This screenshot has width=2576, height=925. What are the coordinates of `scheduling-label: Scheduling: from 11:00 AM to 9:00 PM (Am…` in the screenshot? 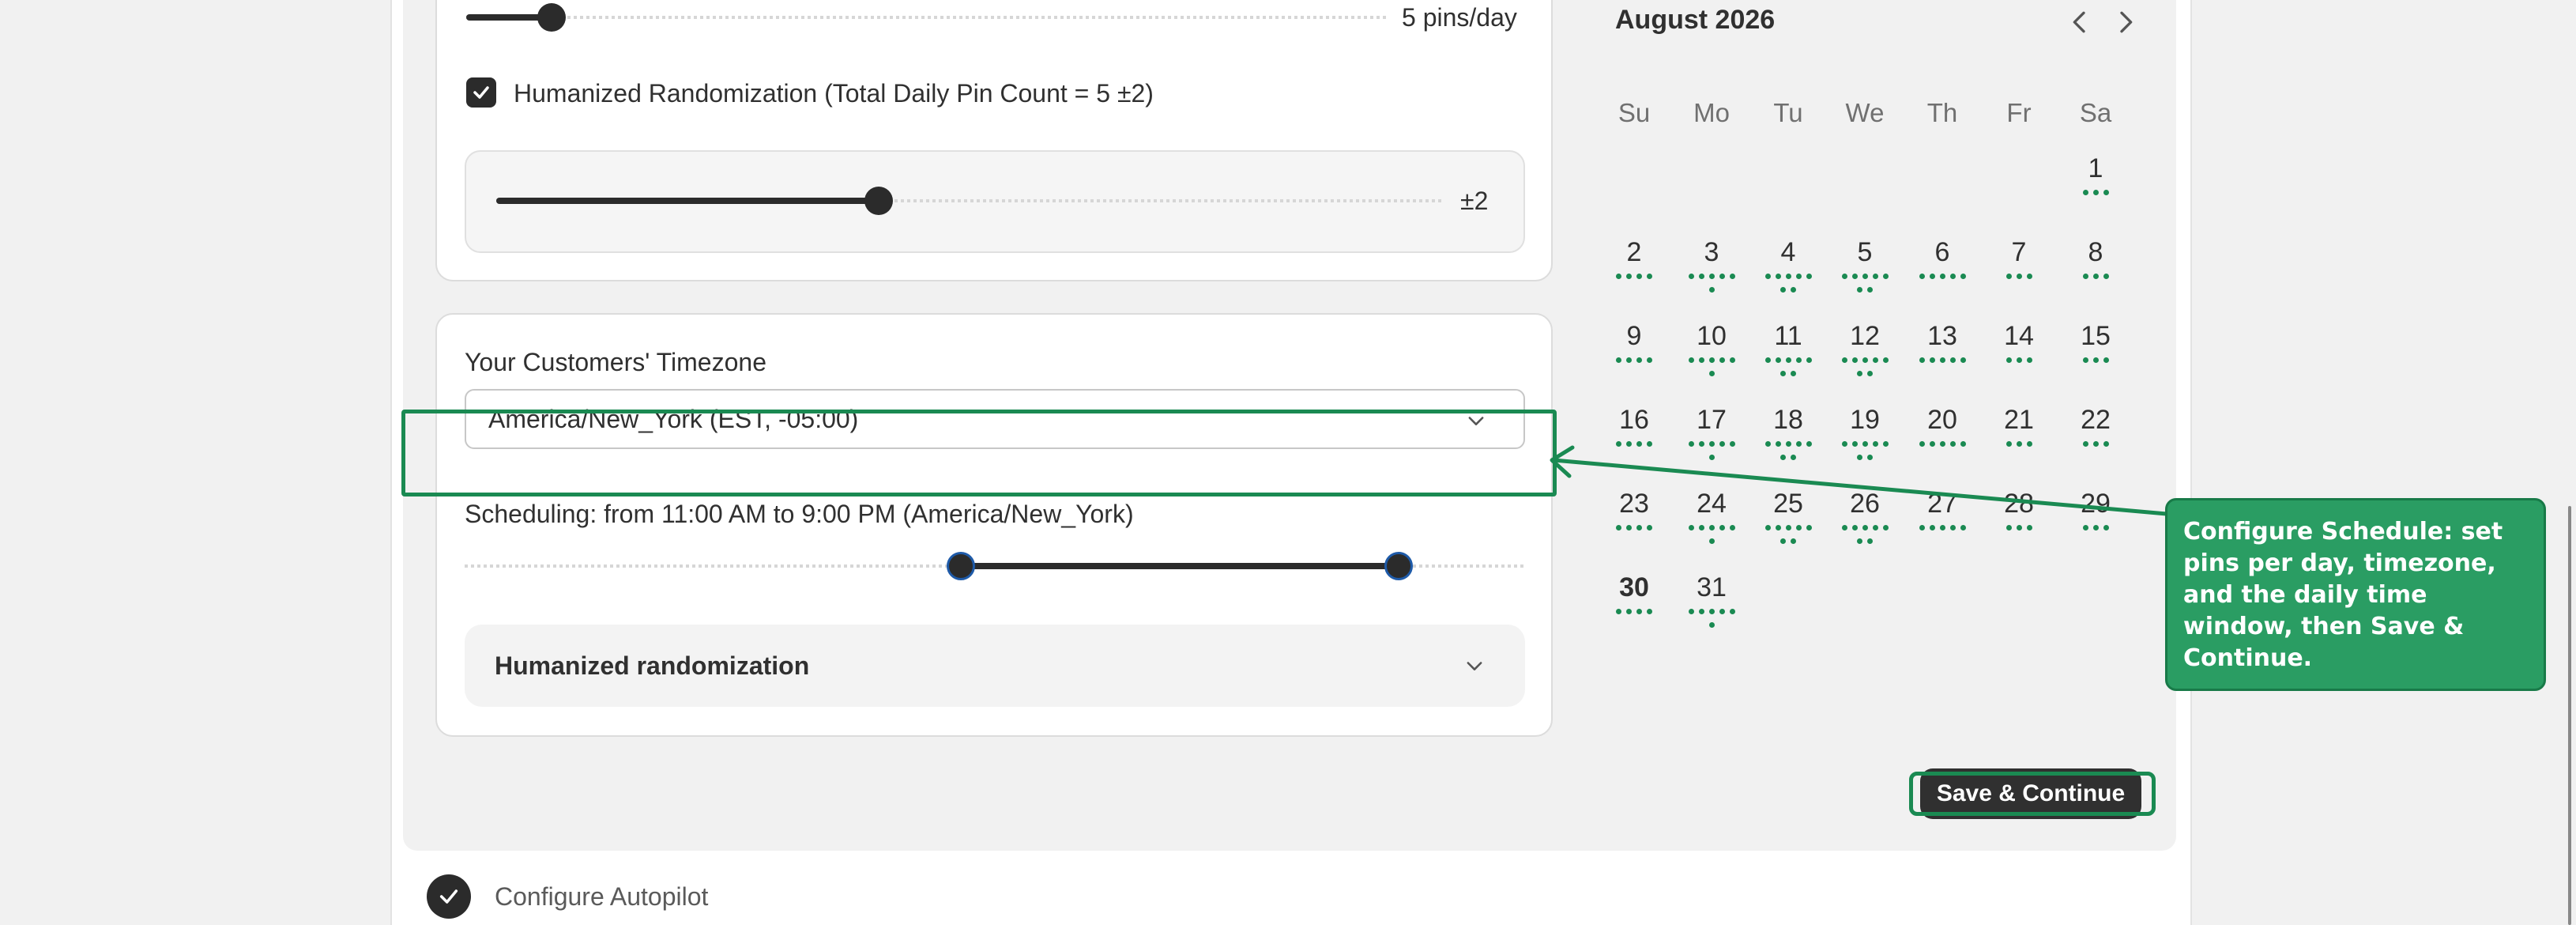 It's located at (799, 514).